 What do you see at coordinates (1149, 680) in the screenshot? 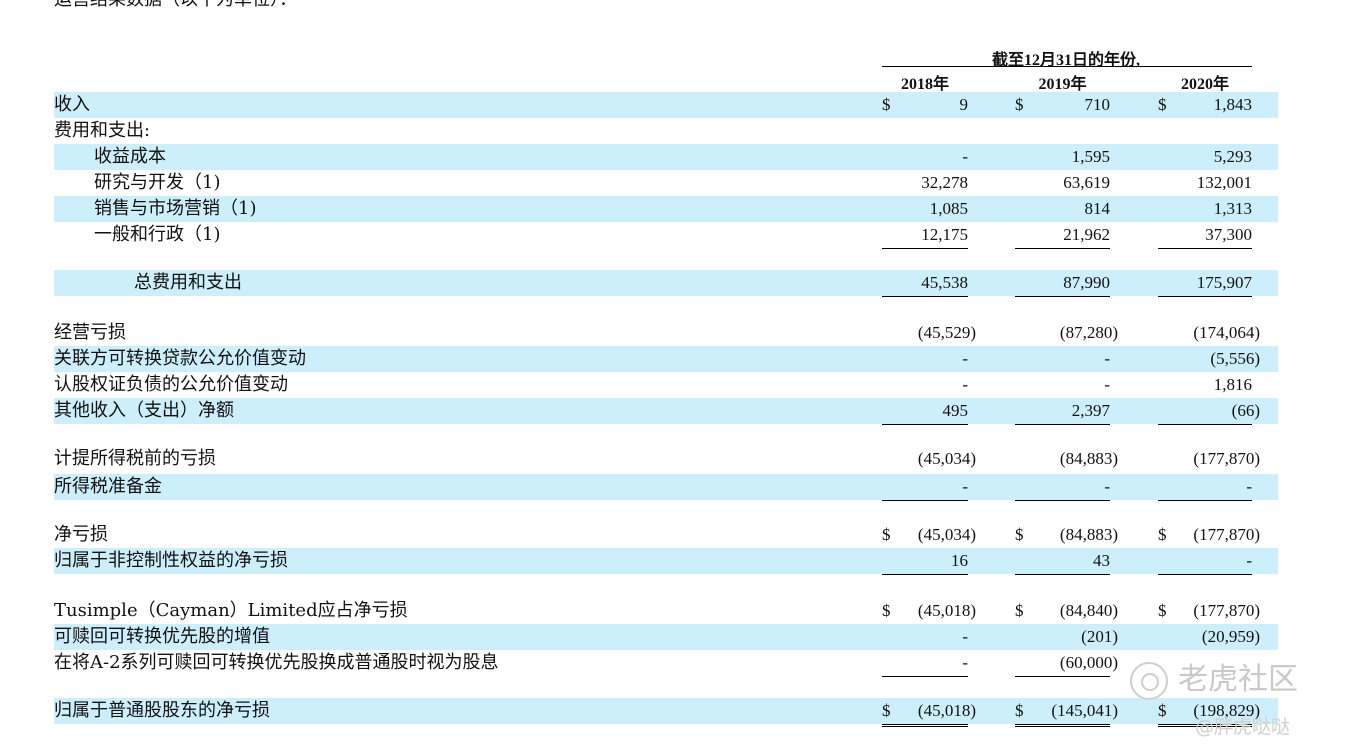
I see `tiger-logo-icon` at bounding box center [1149, 680].